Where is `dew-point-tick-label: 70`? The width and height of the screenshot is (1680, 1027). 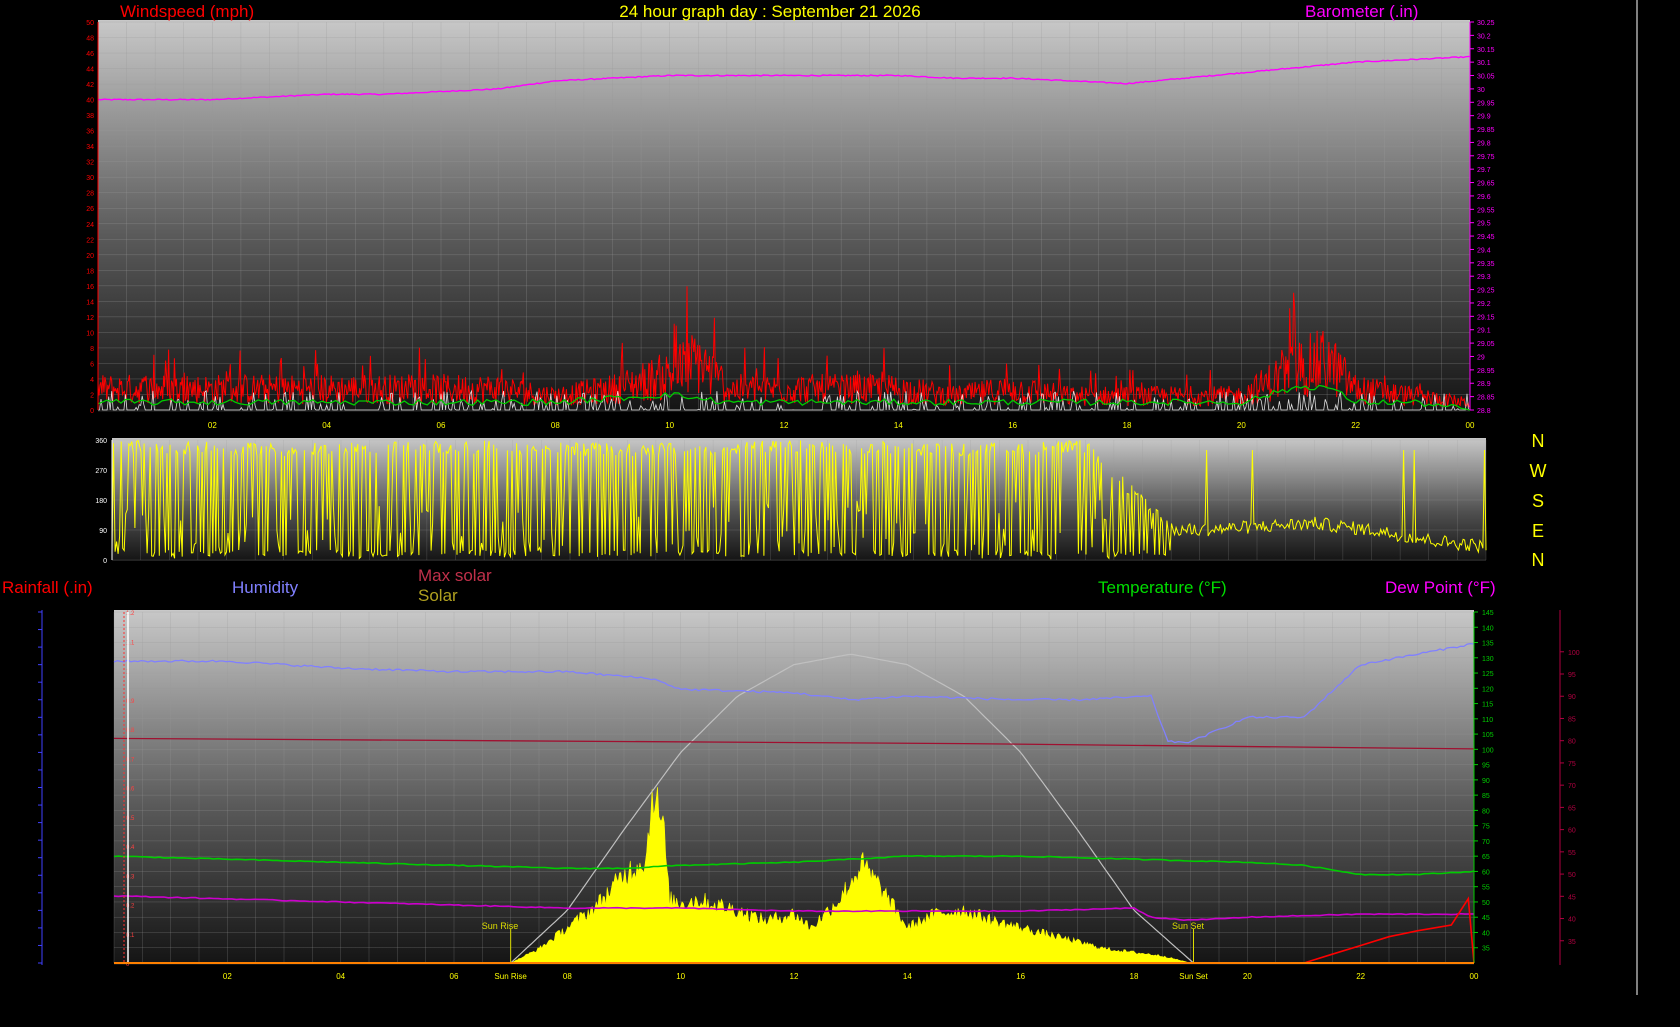 dew-point-tick-label: 70 is located at coordinates (1572, 786).